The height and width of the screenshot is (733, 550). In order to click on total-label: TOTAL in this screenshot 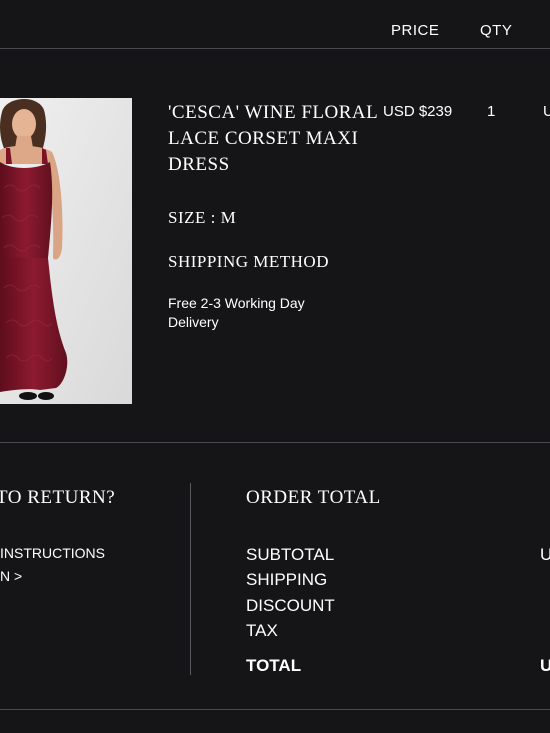, I will do `click(274, 665)`.